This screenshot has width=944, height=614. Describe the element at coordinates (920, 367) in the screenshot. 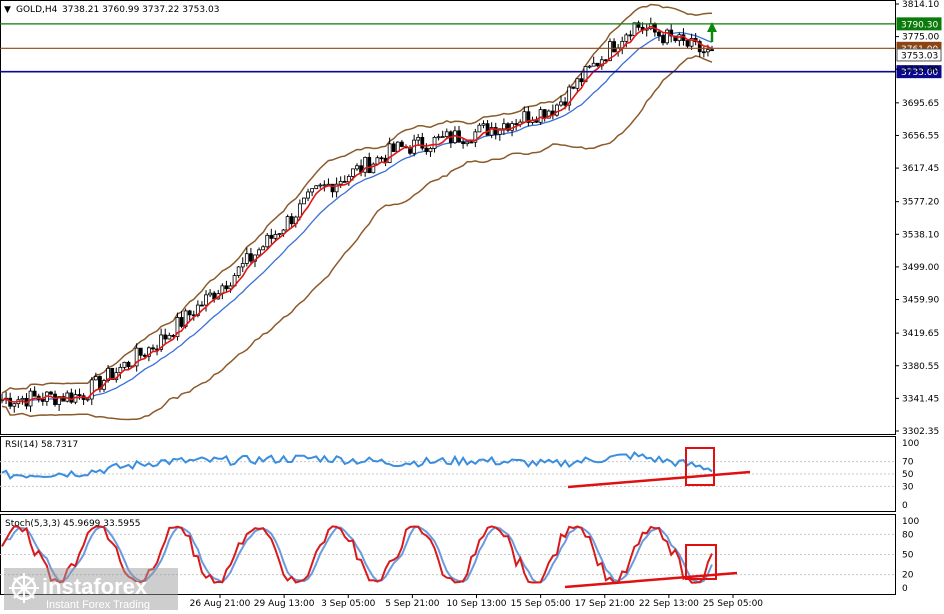

I see `price-tick-label: 3380.55` at that location.